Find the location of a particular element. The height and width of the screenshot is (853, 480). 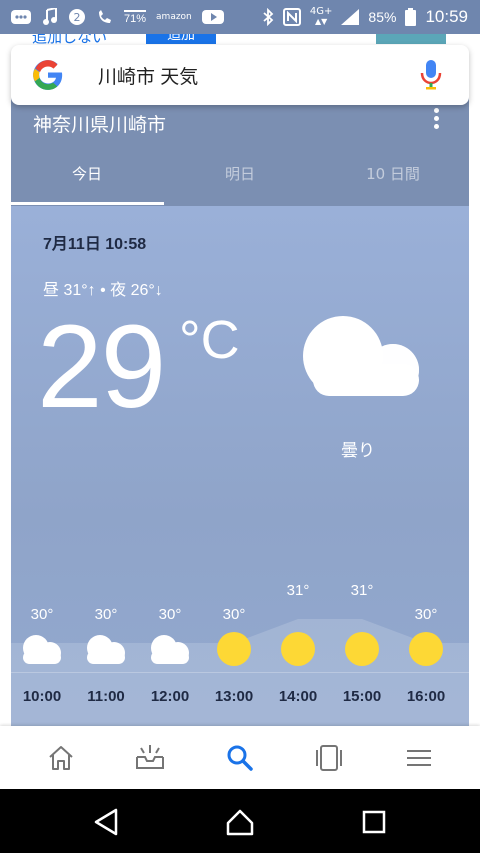

status-notifications: 2 71% amazon is located at coordinates (117, 17).